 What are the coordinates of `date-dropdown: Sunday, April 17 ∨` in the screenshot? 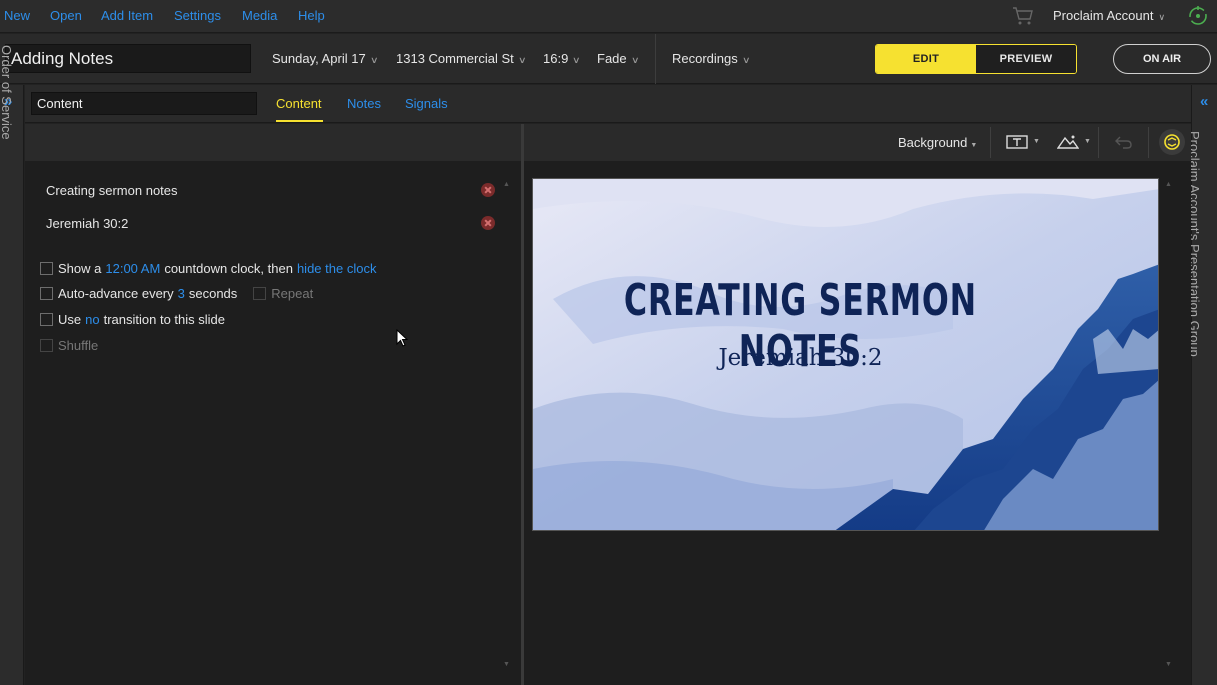 It's located at (325, 58).